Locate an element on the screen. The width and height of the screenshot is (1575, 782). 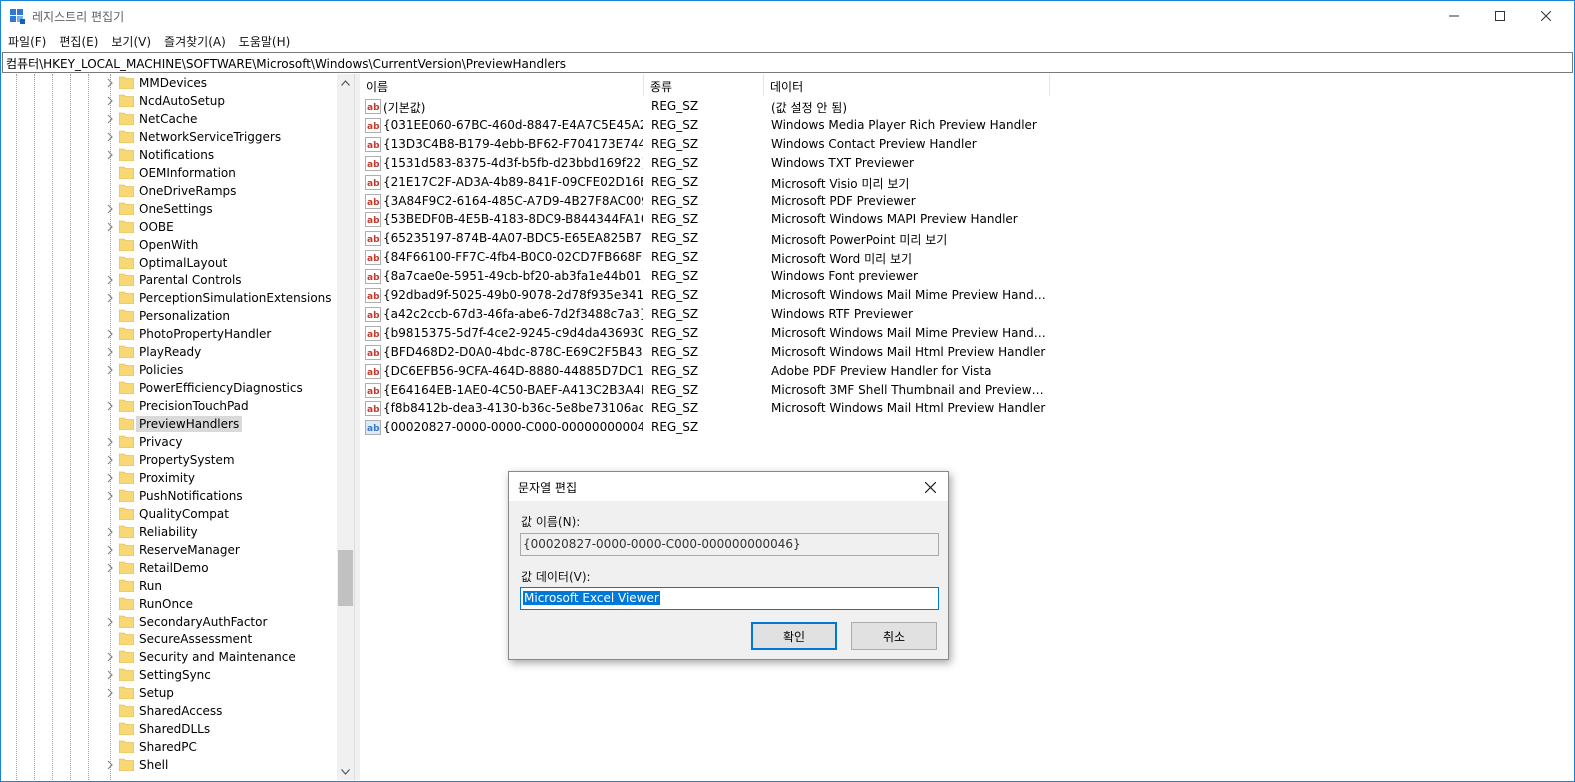
value-row: ab (기본값) REG_SZ (값 설정 안 됨) is located at coordinates (710, 106).